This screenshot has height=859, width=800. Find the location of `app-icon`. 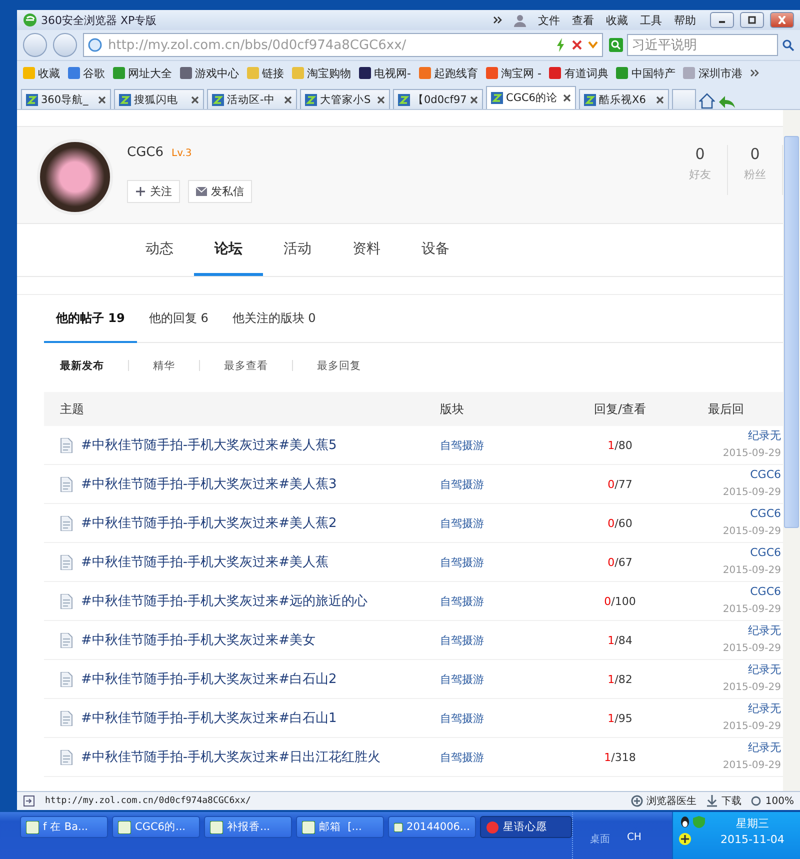

app-icon is located at coordinates (124, 827).